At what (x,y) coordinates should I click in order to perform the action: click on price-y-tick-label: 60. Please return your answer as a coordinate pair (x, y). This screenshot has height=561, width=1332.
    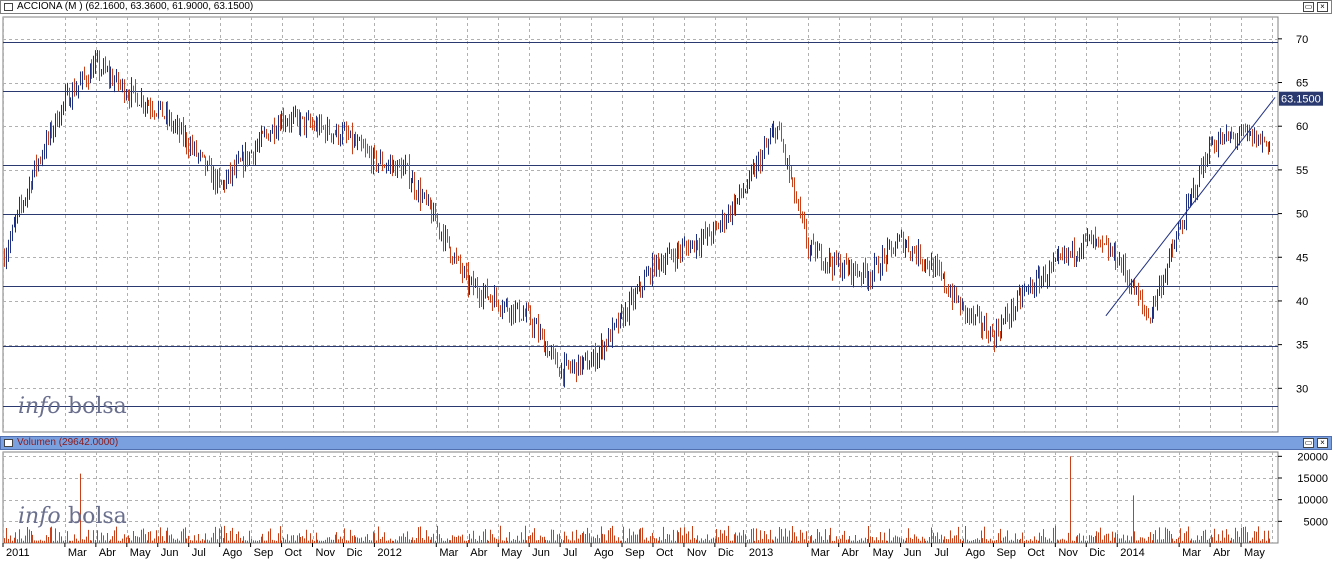
    Looking at the image, I should click on (1302, 127).